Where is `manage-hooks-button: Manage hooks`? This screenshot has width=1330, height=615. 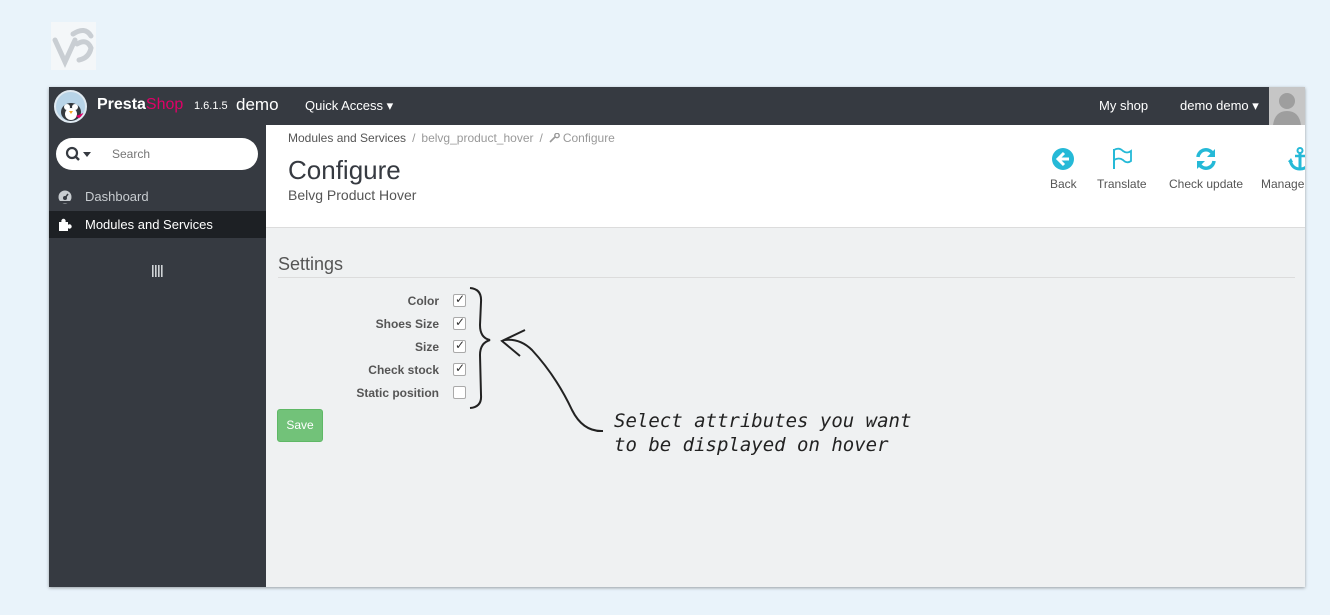
manage-hooks-button: Manage hooks is located at coordinates (1283, 169).